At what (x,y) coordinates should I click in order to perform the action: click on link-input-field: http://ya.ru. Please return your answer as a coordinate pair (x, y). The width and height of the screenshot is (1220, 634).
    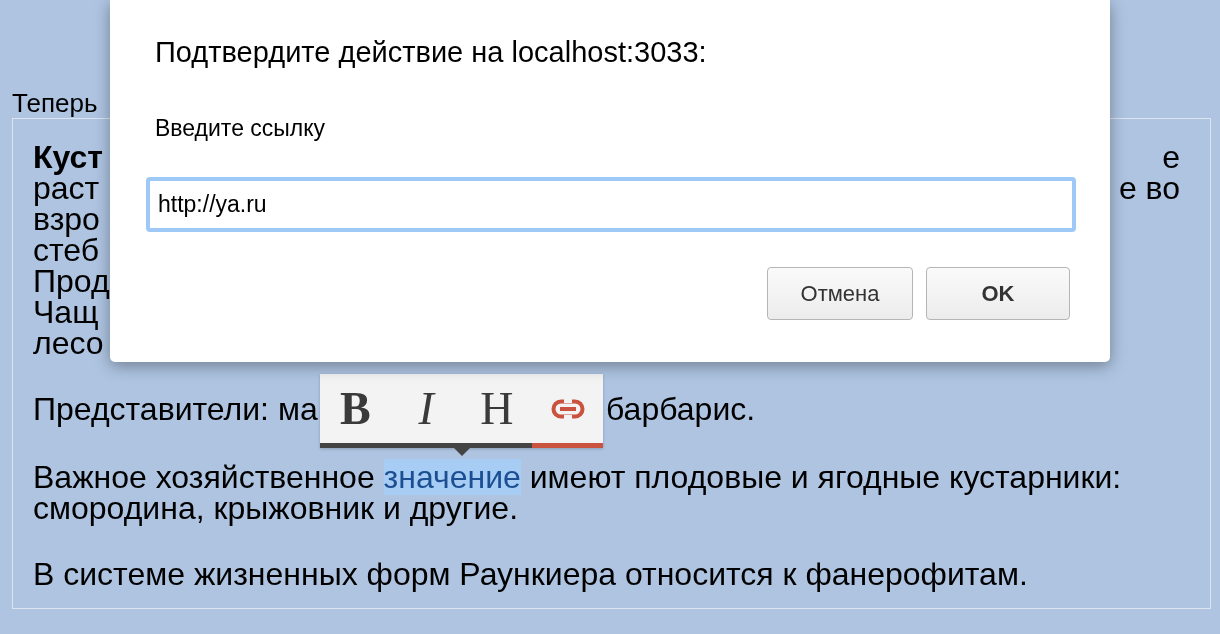
    Looking at the image, I should click on (611, 204).